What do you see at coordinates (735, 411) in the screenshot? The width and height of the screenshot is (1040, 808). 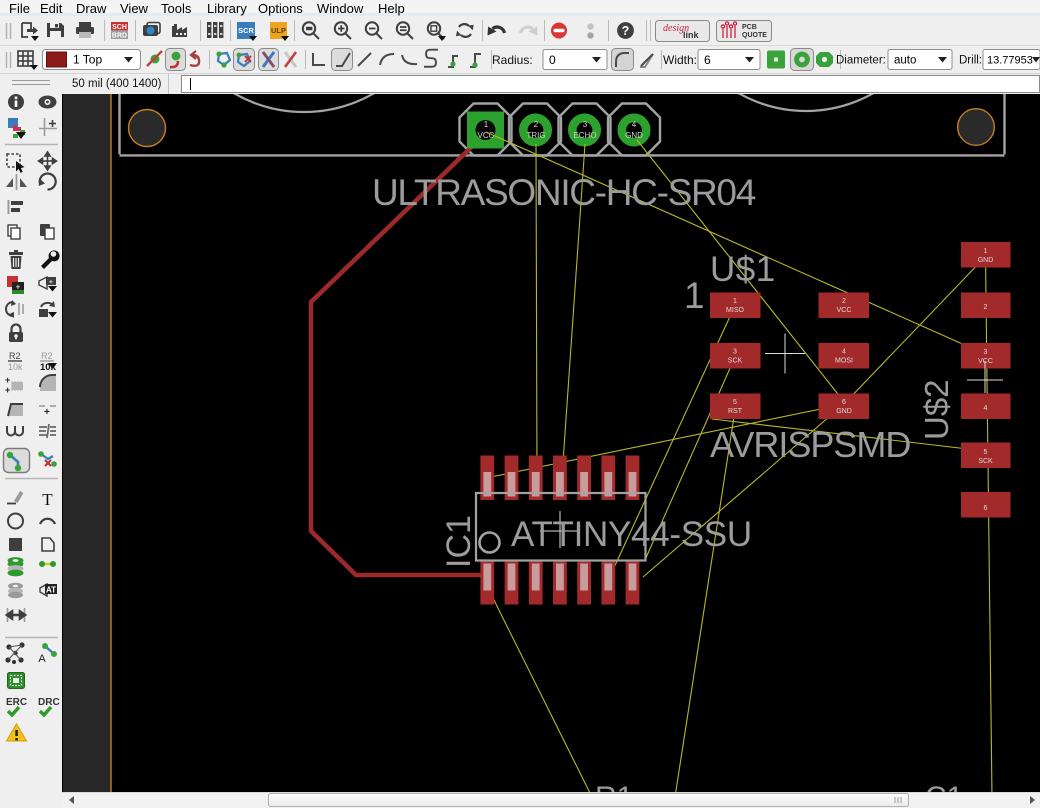 I see `svg-text: RST` at bounding box center [735, 411].